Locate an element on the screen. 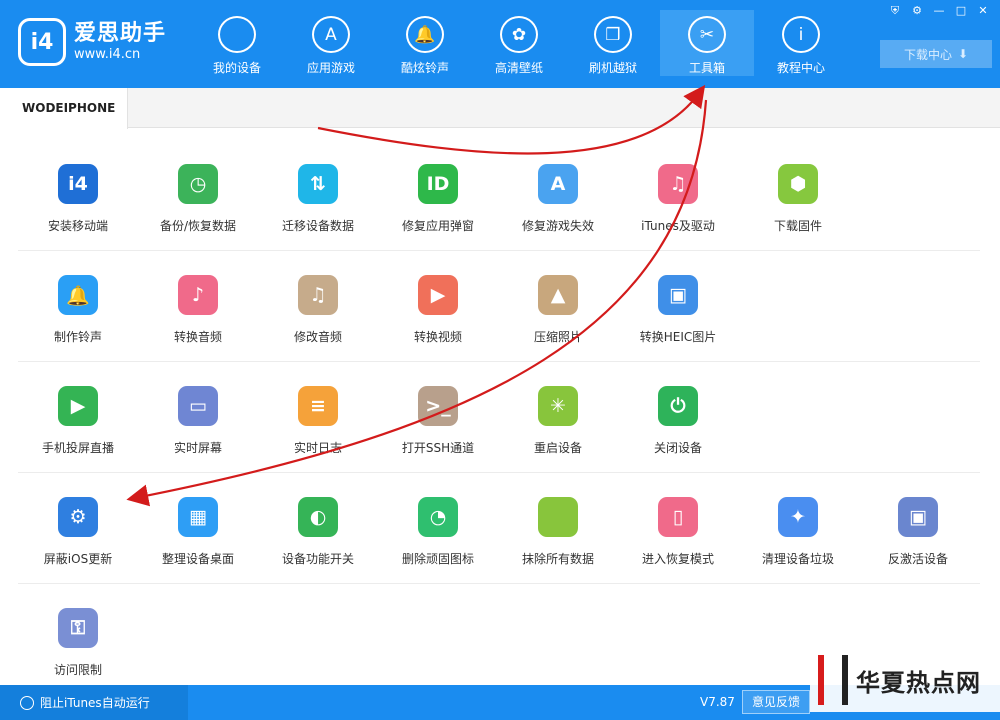 The image size is (1000, 720). tool-item: A 修复游戏失效 is located at coordinates (558, 195).